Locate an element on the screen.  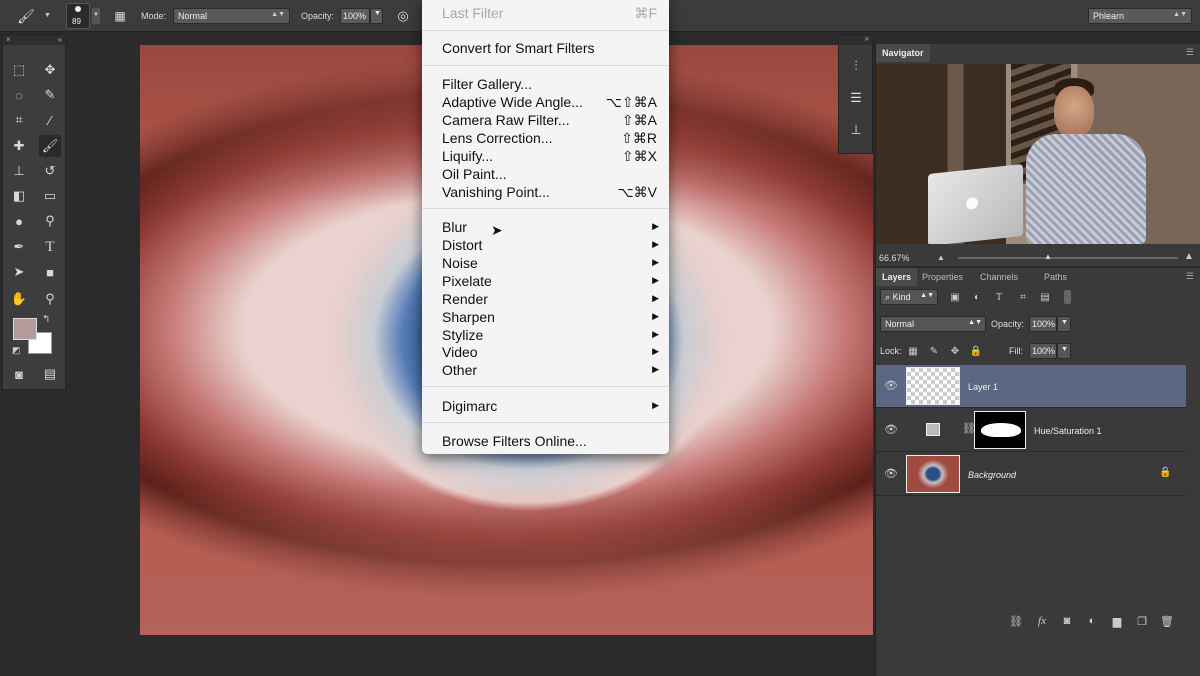
tab-navigator: Navigator is located at coordinates (903, 53).